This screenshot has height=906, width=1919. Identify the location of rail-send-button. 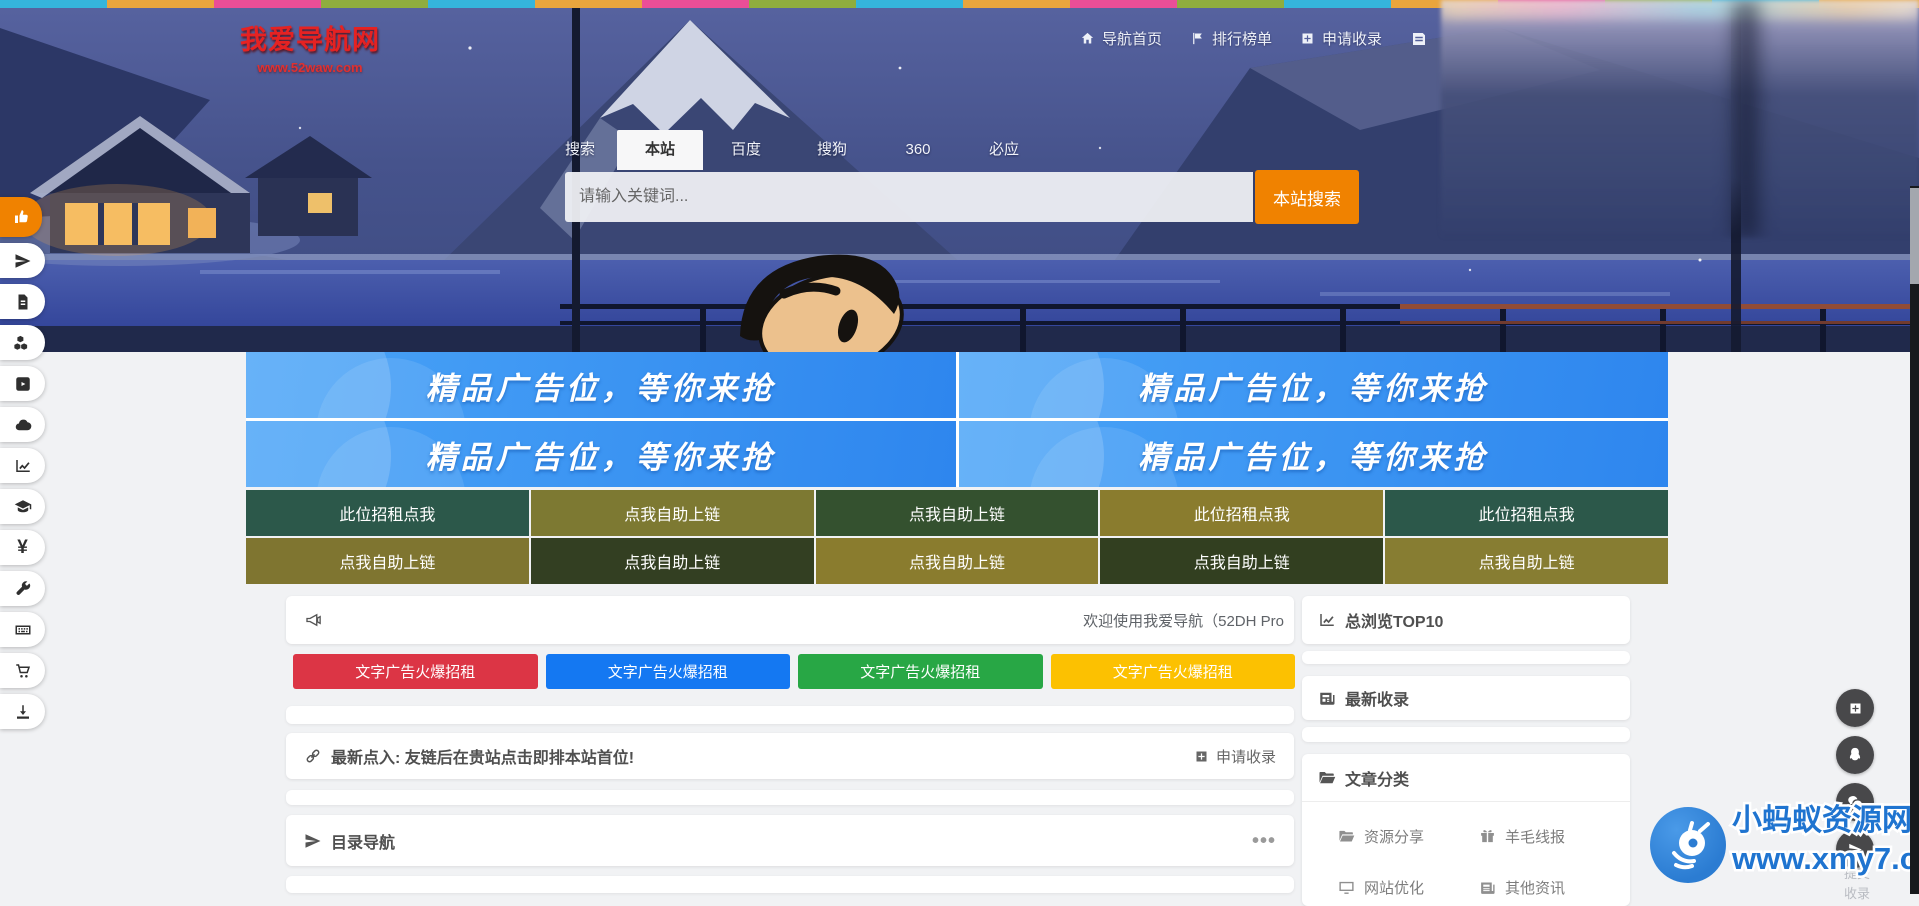
(22, 260).